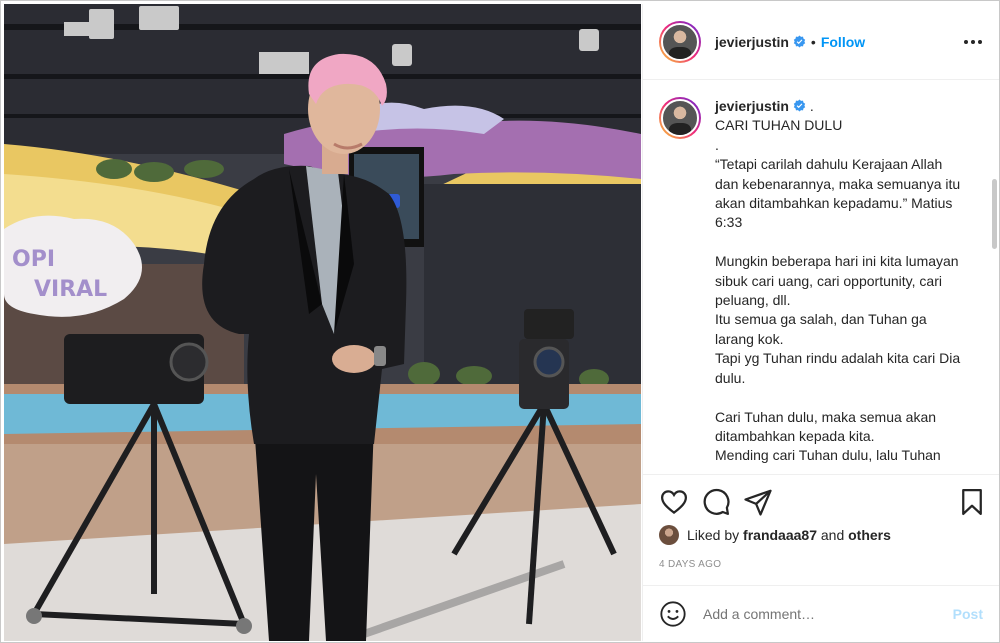  I want to click on liked-and: and, so click(832, 535).